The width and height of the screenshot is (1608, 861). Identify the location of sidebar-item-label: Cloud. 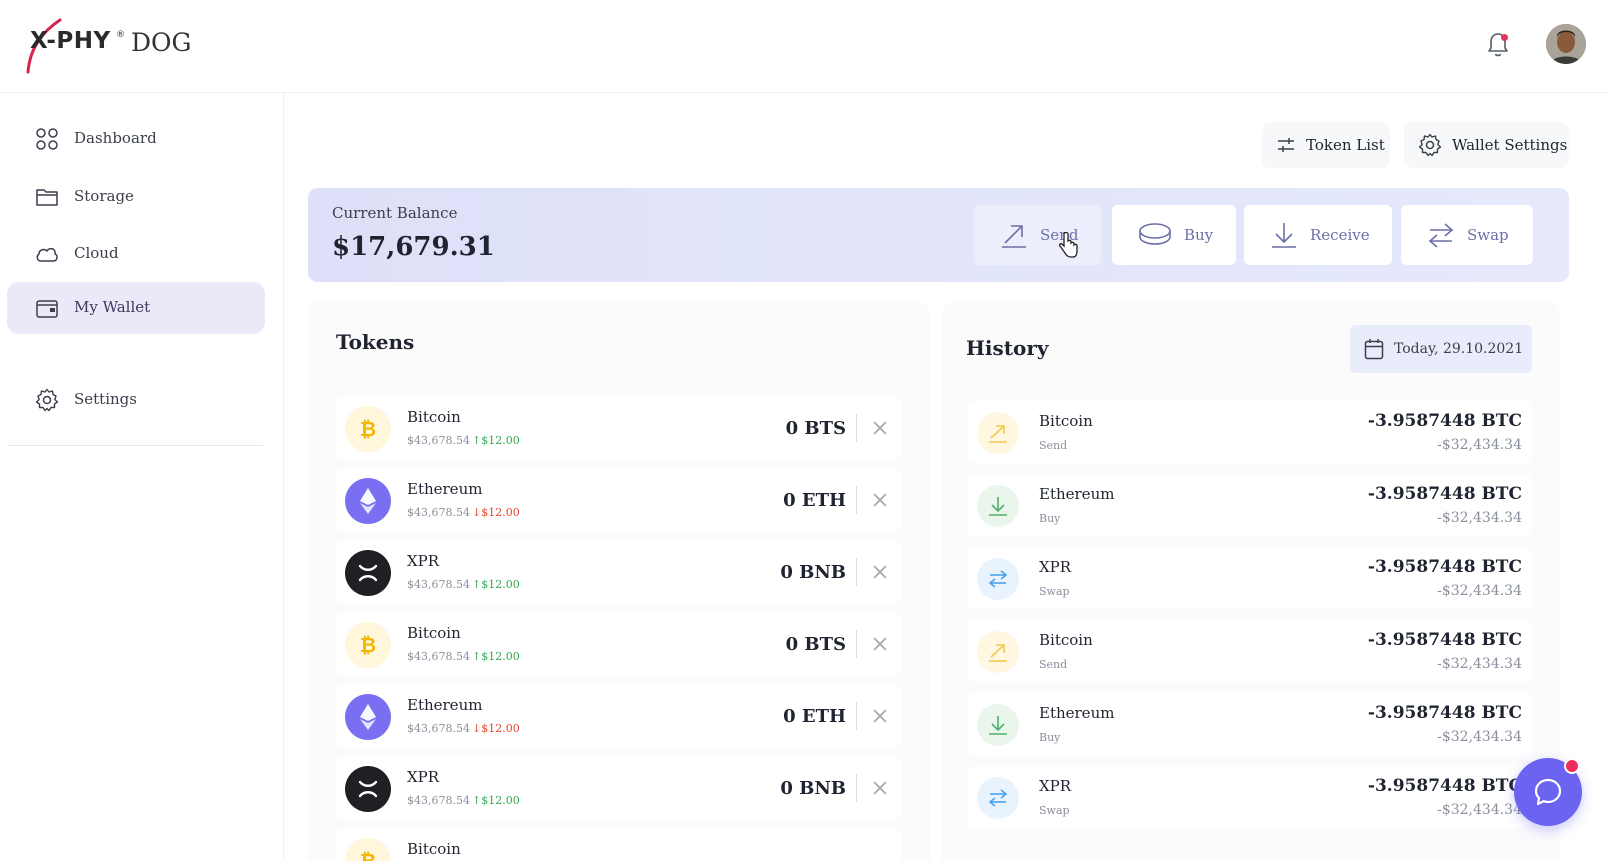
(96, 253).